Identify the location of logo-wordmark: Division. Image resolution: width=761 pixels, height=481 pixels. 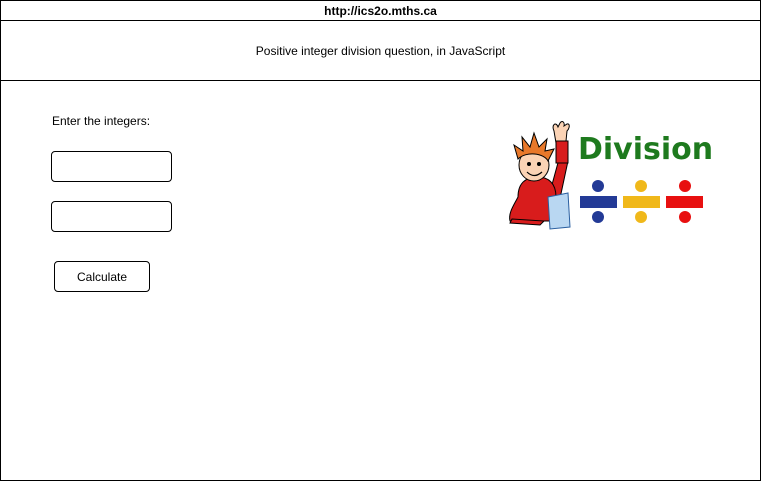
(645, 149).